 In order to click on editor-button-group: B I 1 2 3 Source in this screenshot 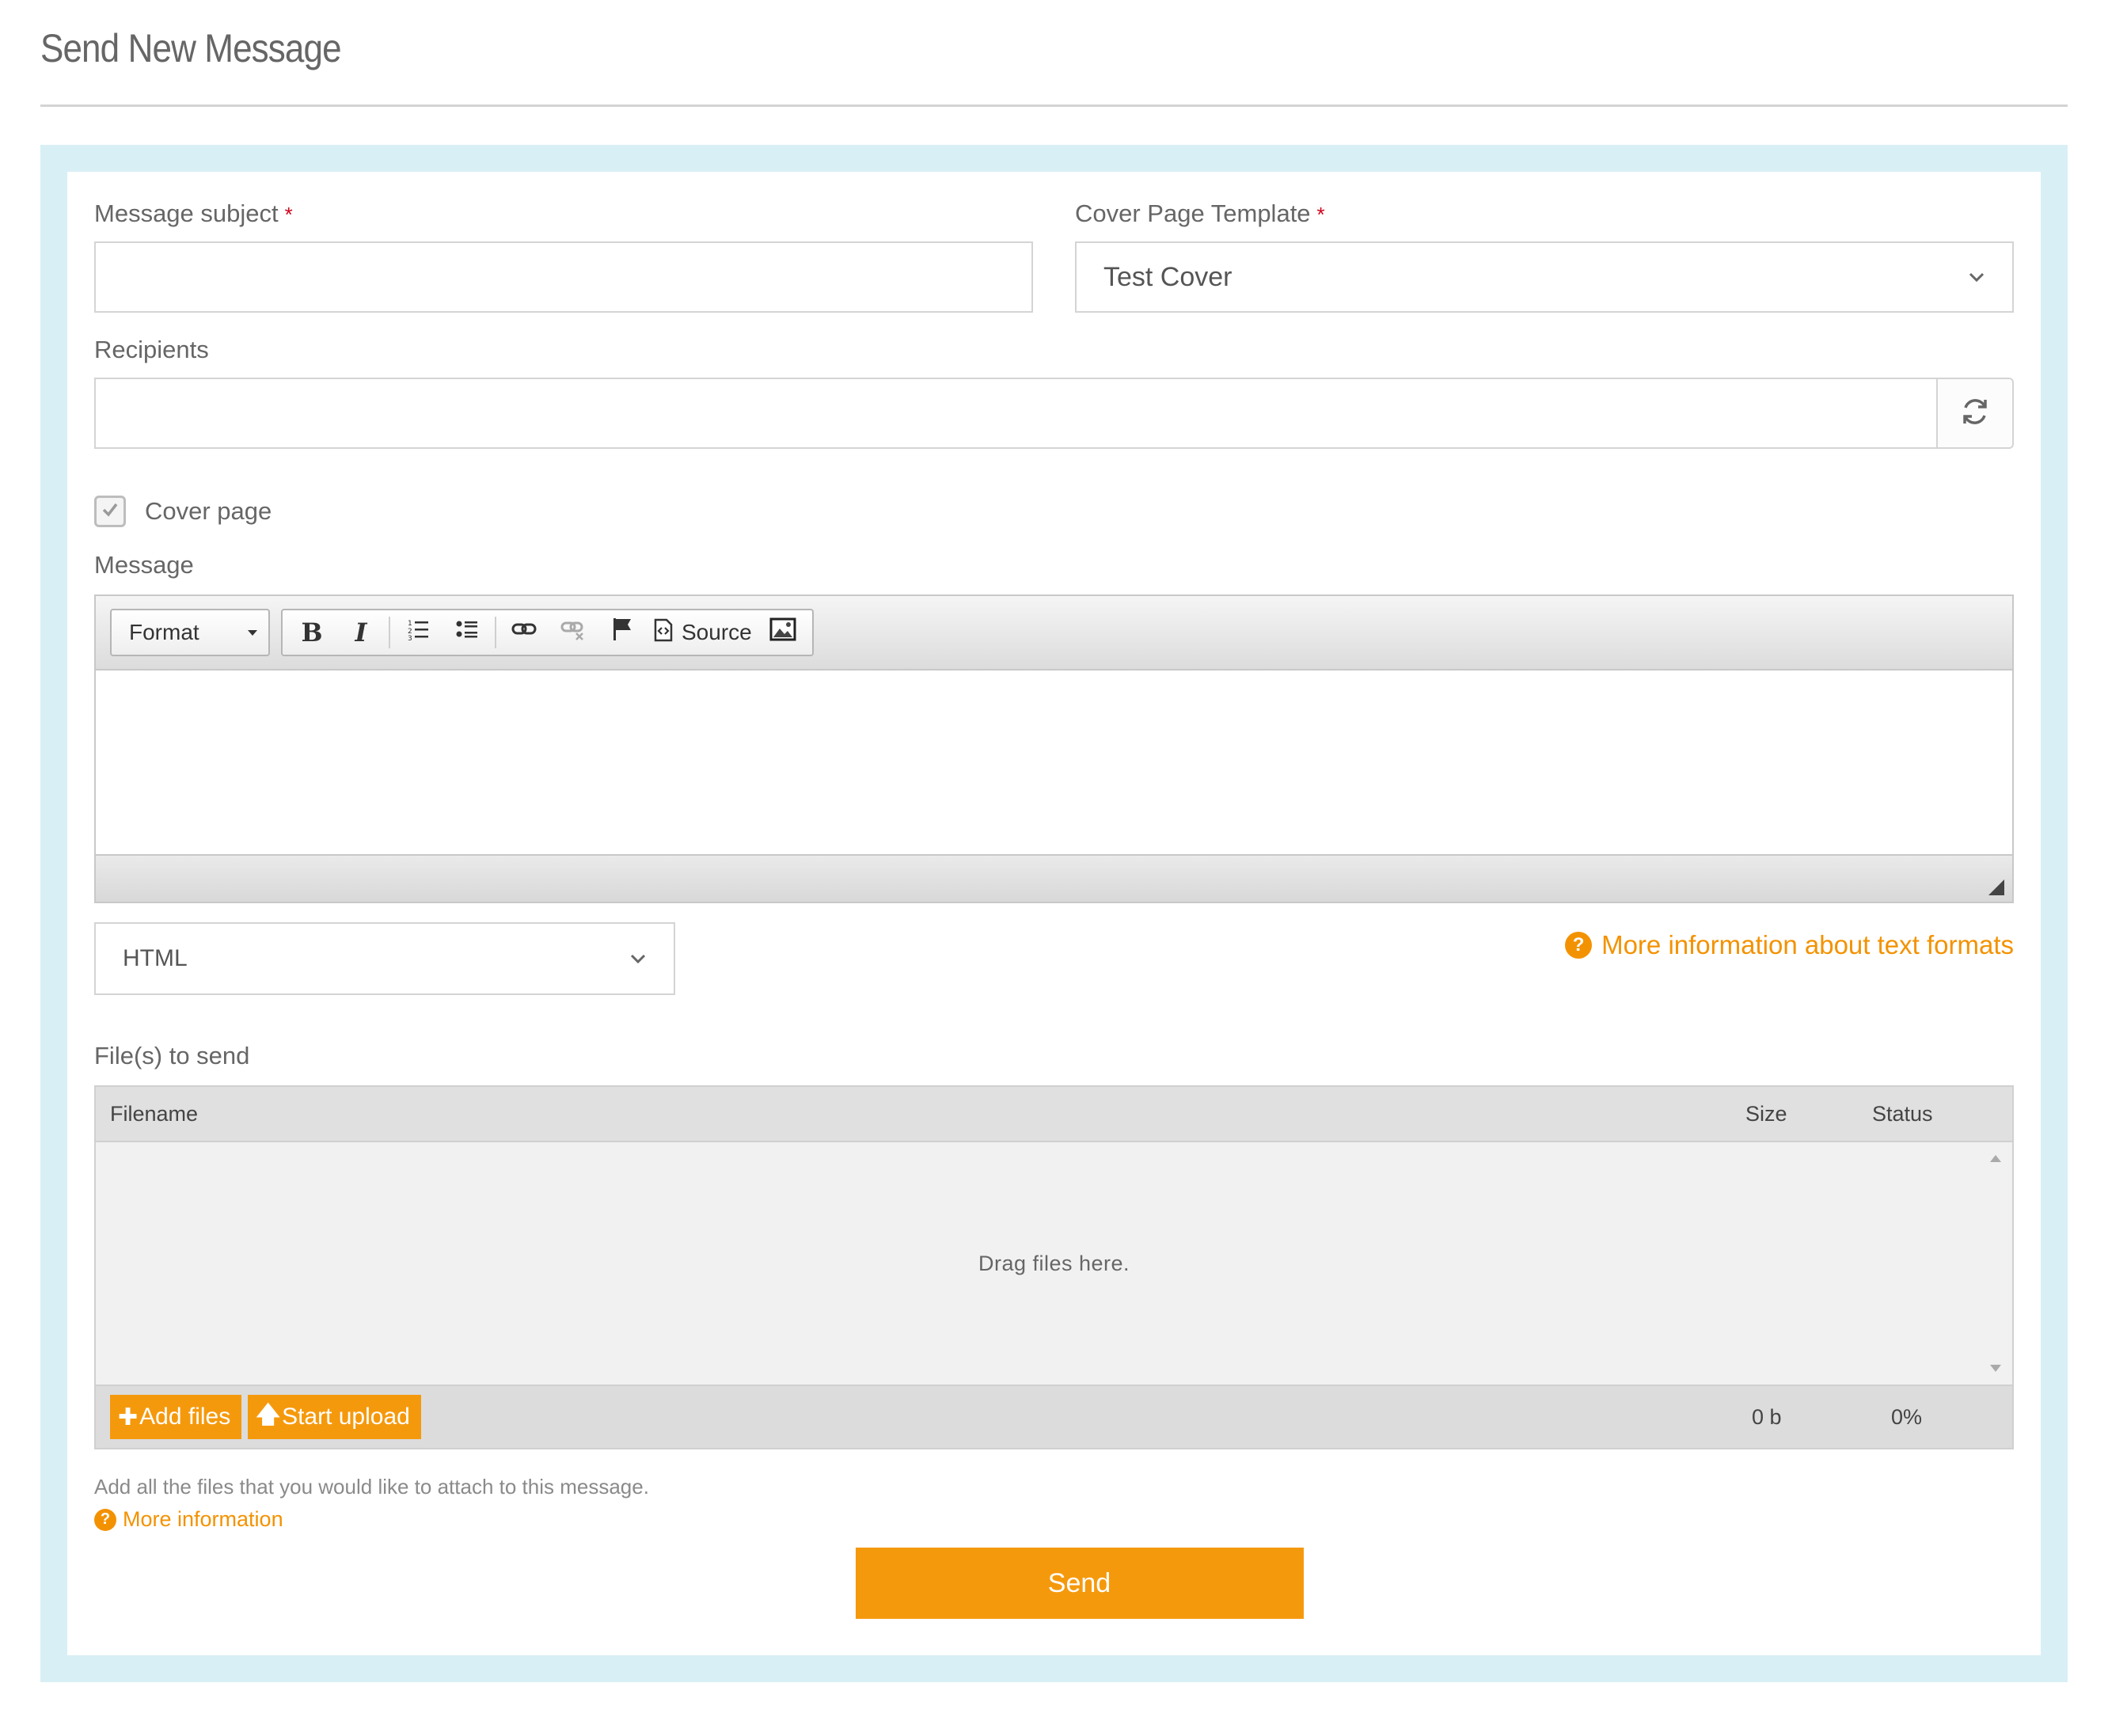, I will do `click(547, 632)`.